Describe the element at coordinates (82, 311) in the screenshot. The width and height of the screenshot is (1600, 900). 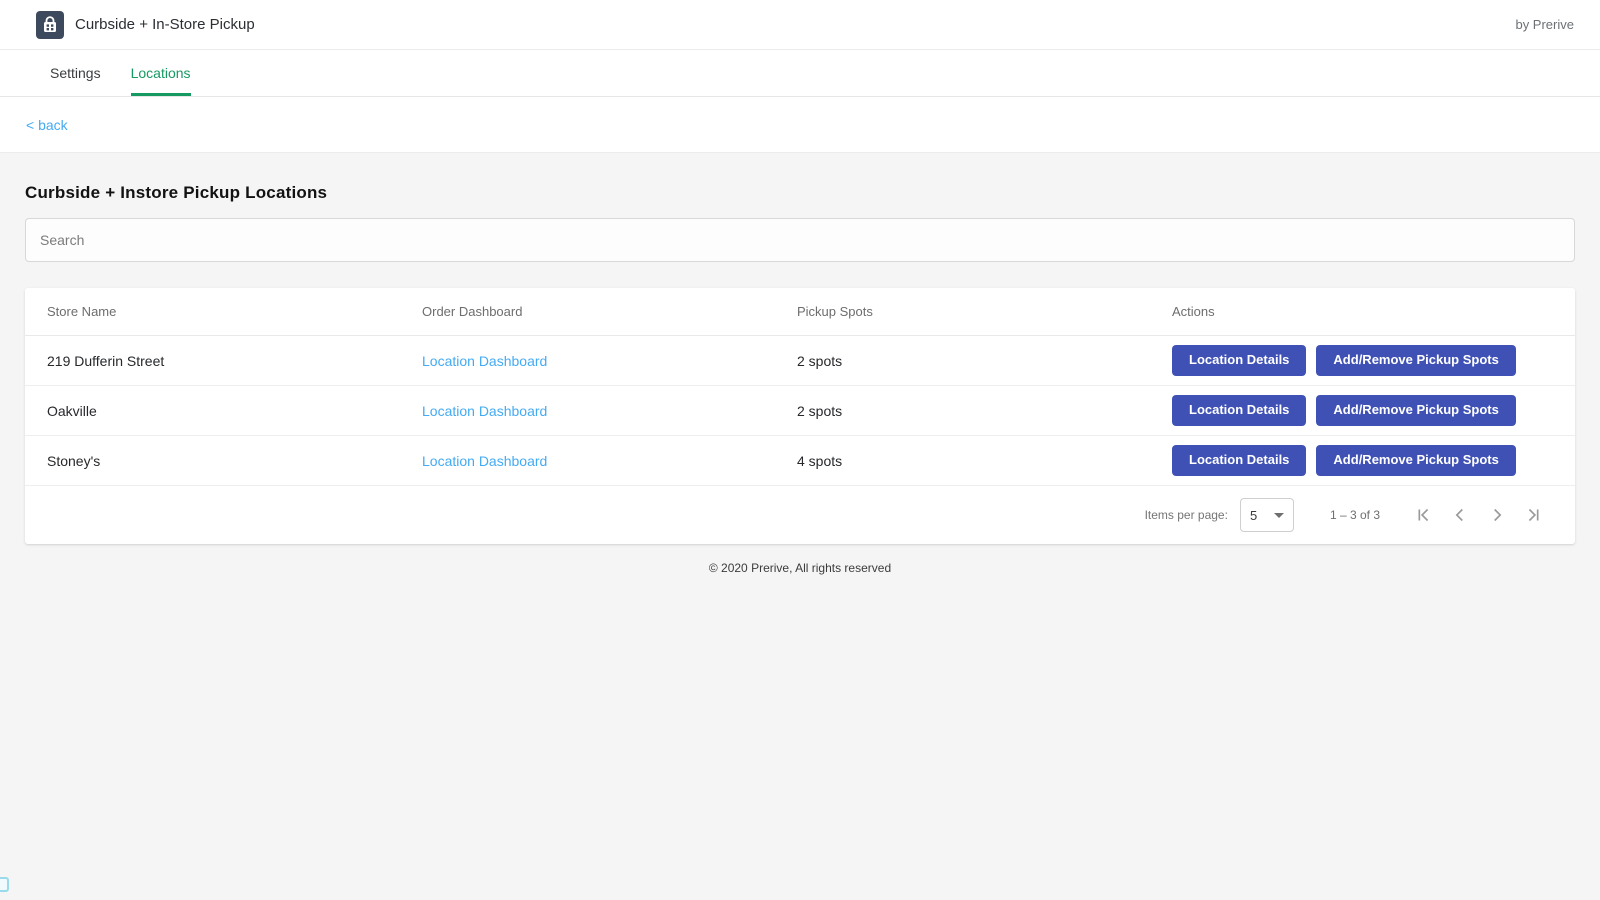
I see `column-header-store-name: Store Name` at that location.